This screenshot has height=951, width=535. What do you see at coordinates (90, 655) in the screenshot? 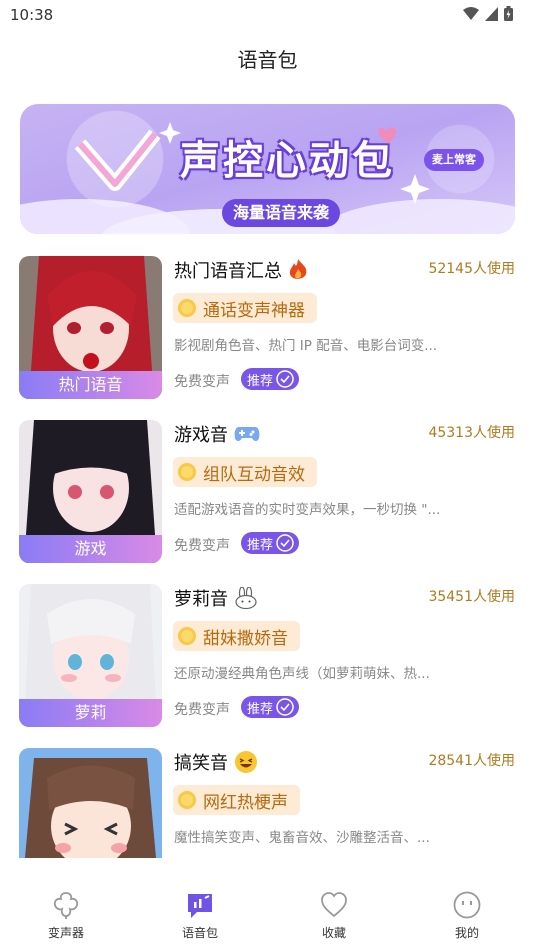
I see `thumbnail-image: 萝莉` at bounding box center [90, 655].